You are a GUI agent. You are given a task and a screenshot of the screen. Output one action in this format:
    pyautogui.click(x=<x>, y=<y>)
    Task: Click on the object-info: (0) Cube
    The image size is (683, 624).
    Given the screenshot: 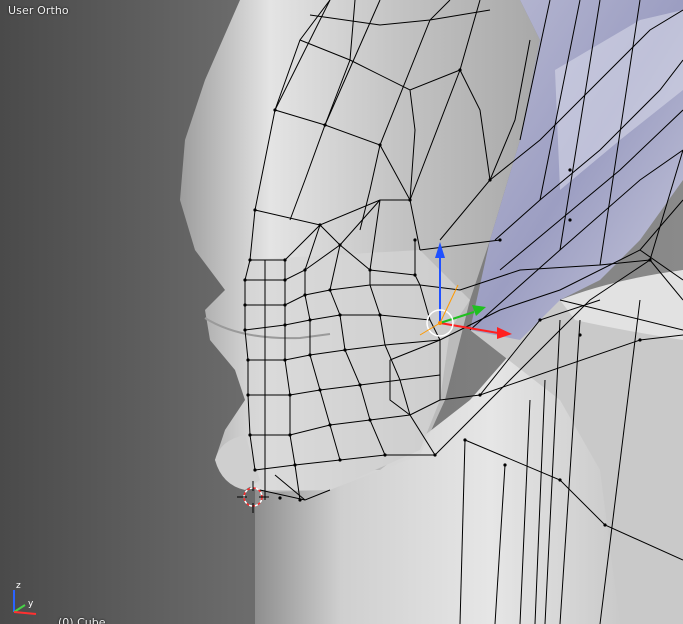 What is the action you would take?
    pyautogui.click(x=82, y=620)
    